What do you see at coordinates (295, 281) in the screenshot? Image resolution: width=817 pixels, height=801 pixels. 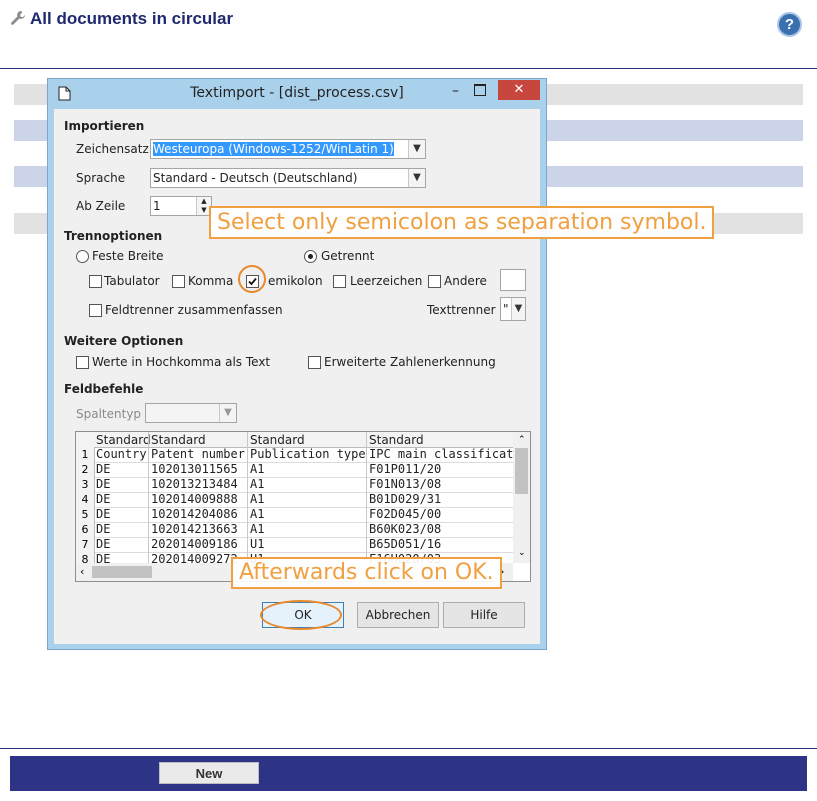 I see `semikolon-label: emikolon` at bounding box center [295, 281].